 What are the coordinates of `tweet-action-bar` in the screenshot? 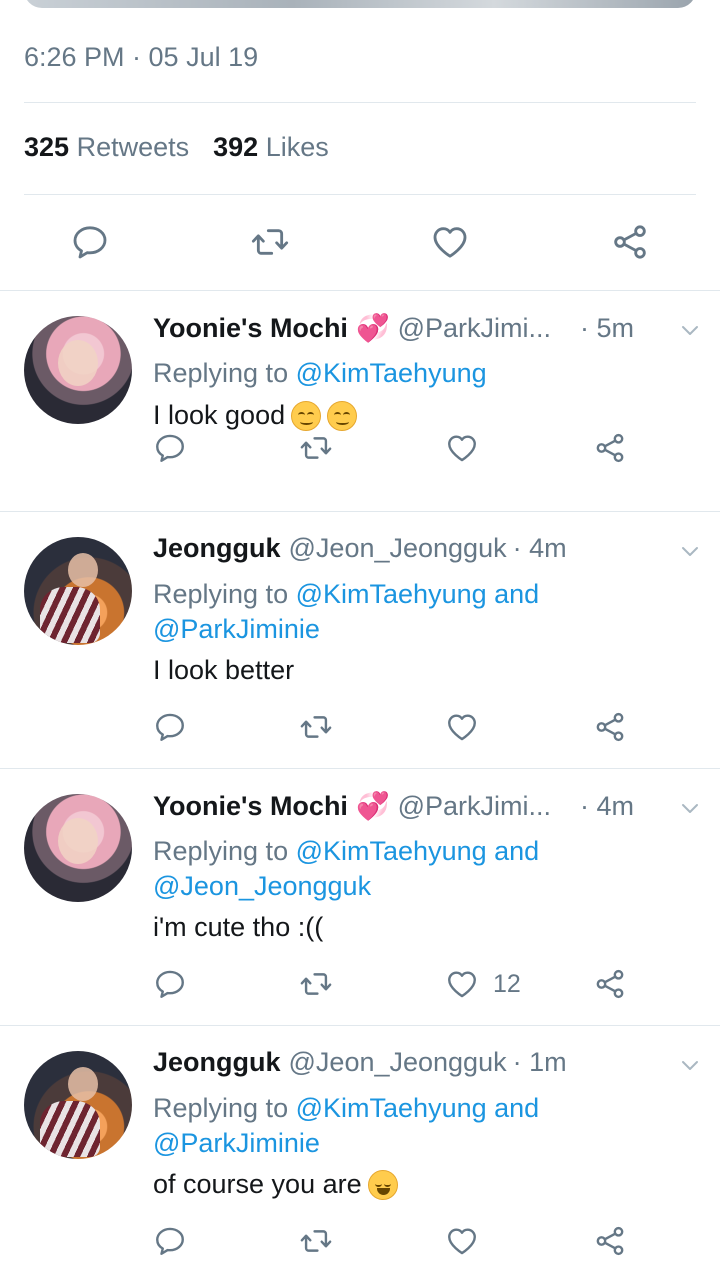 It's located at (360, 241).